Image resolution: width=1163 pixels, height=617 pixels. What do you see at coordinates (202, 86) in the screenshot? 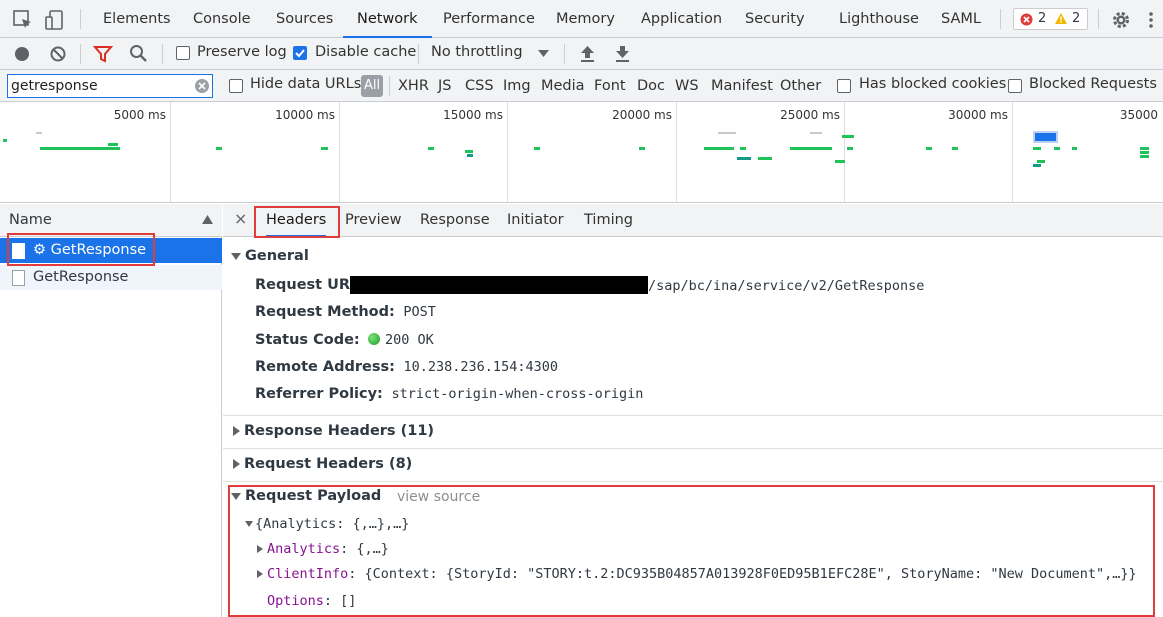
I see `clear-filter-icon` at bounding box center [202, 86].